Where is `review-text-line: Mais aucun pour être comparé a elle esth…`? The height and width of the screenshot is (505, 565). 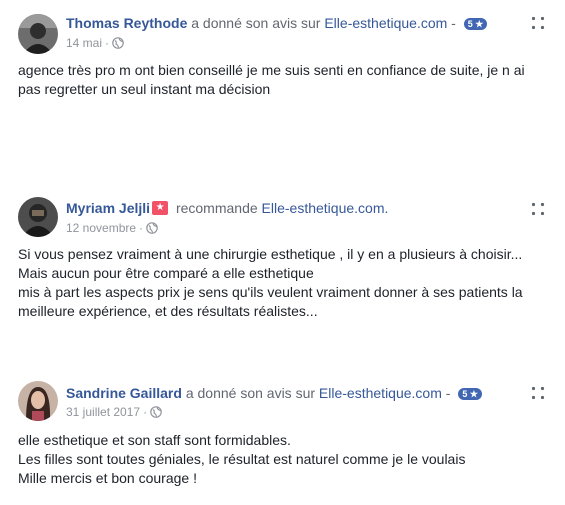
review-text-line: Mais aucun pour être comparé a elle esth… is located at coordinates (166, 273).